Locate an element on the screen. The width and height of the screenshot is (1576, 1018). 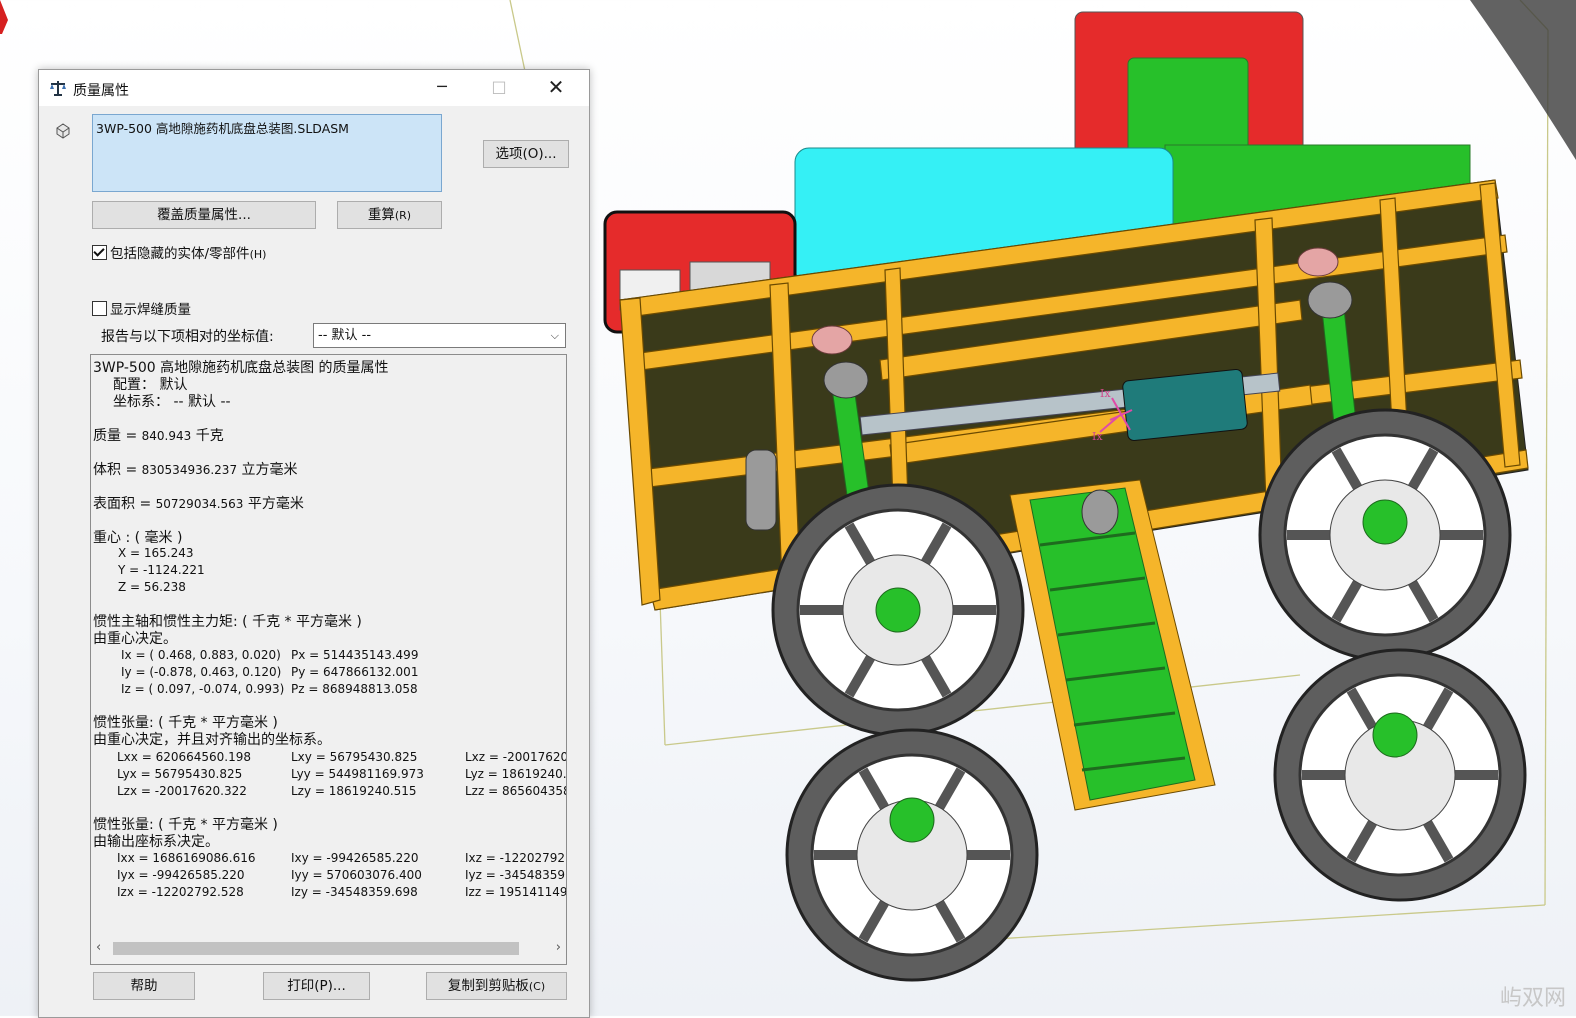
include-hidden-checkbox: 包括隐藏的实体/零部件(H) is located at coordinates (179, 252).